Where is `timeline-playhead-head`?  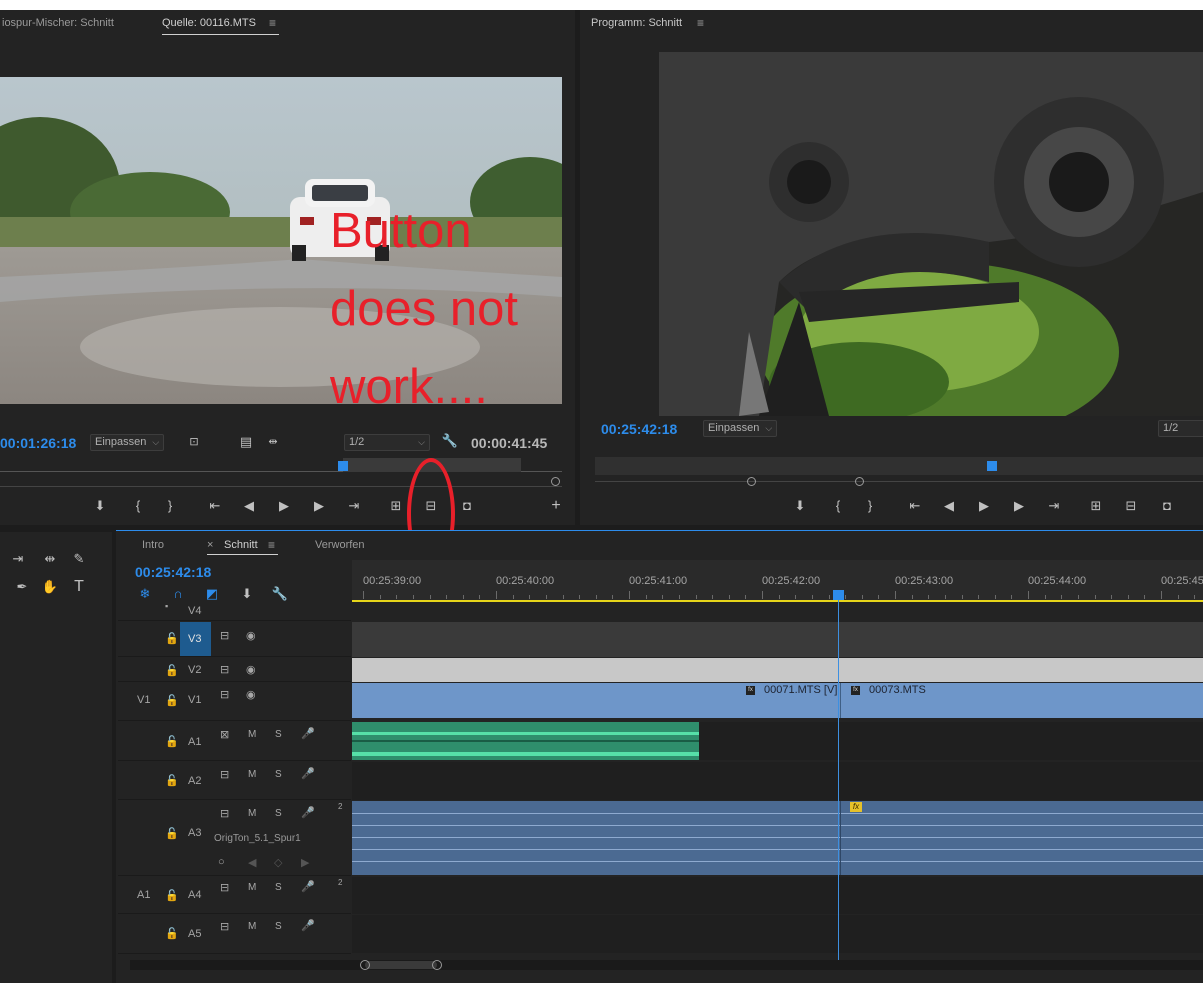 timeline-playhead-head is located at coordinates (838, 595).